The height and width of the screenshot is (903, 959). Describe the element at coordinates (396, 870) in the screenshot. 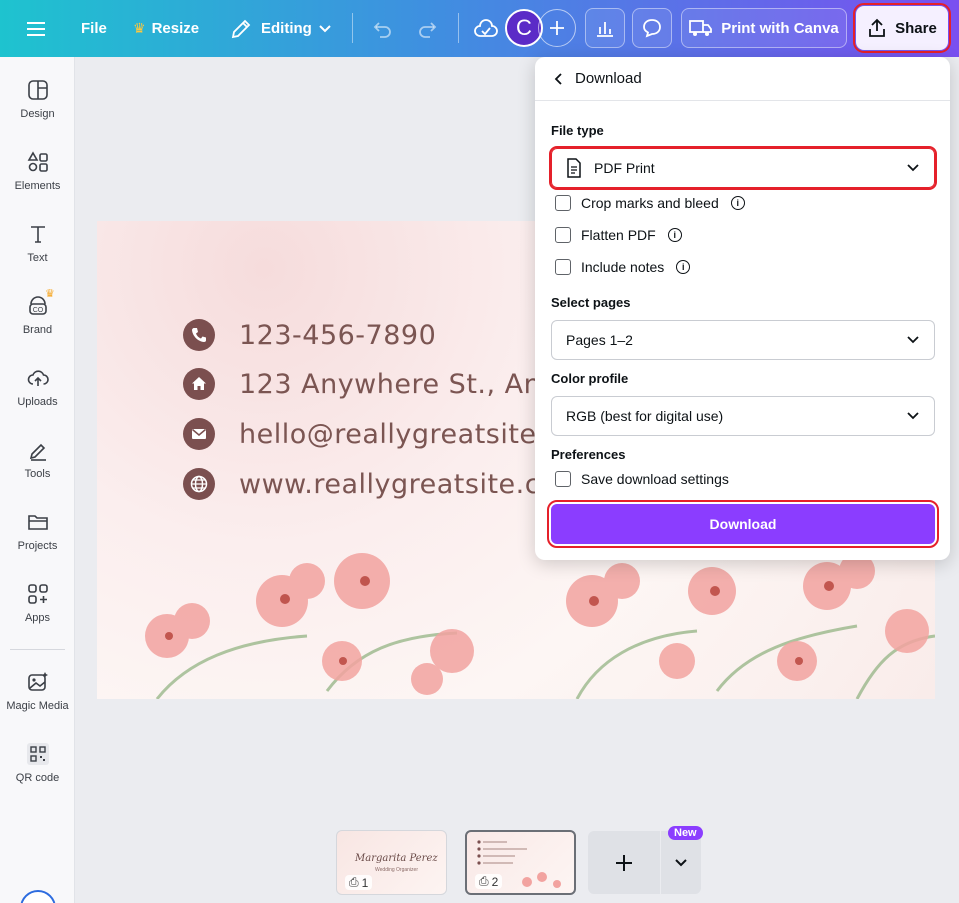

I see `thumb-subtitle: Wedding Organizer` at that location.